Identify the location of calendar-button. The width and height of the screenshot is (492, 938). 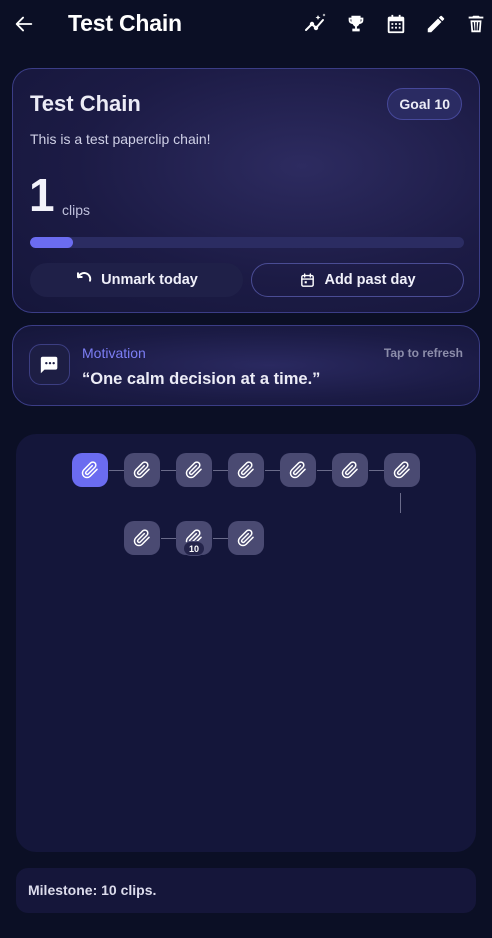
(396, 24).